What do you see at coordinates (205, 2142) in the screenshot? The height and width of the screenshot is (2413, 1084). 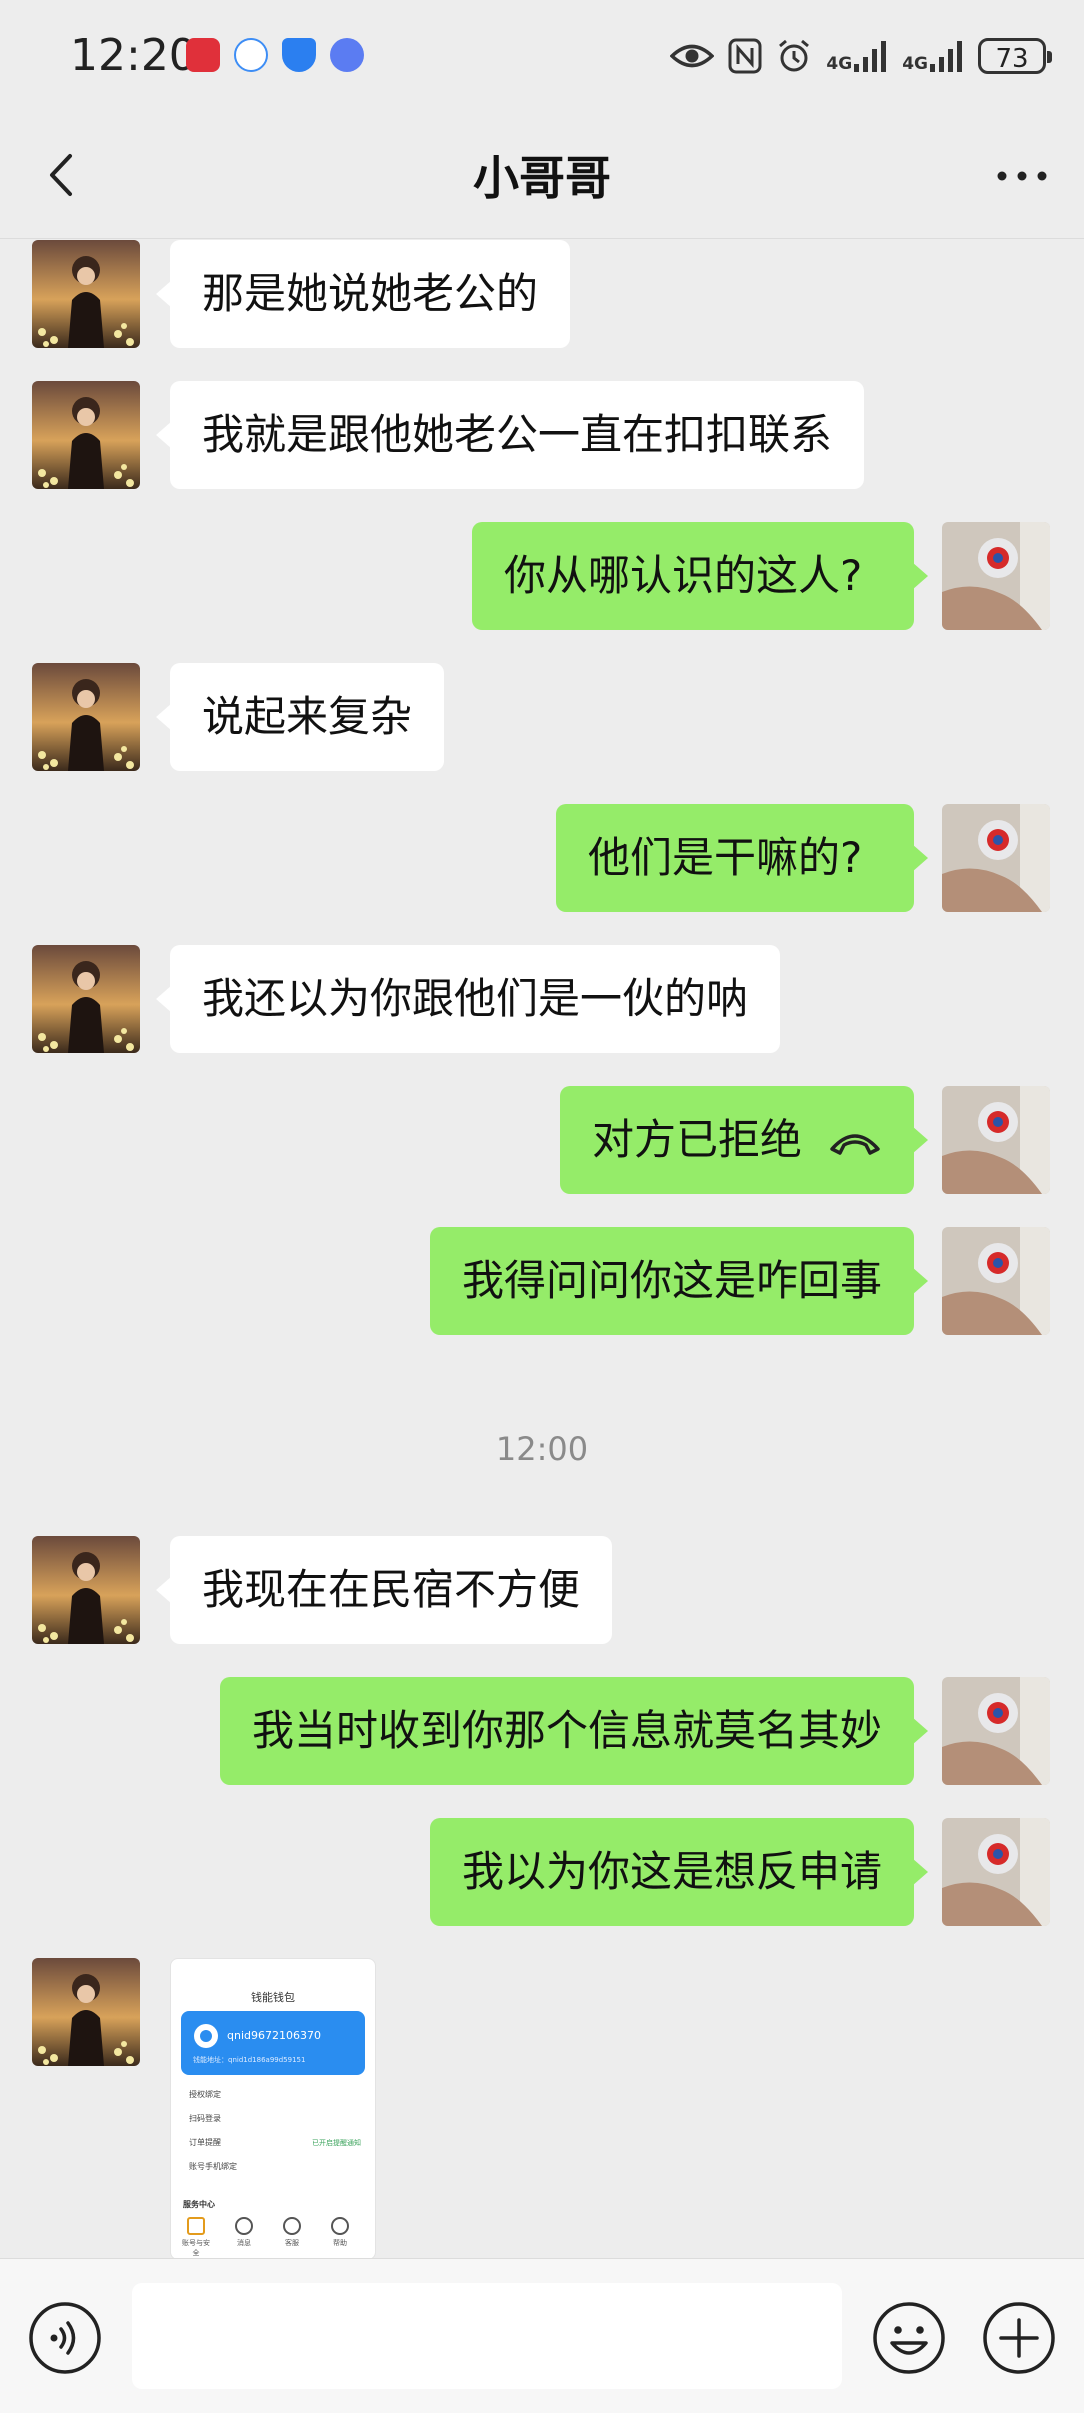 I see `thumb-row: 订单提醒` at bounding box center [205, 2142].